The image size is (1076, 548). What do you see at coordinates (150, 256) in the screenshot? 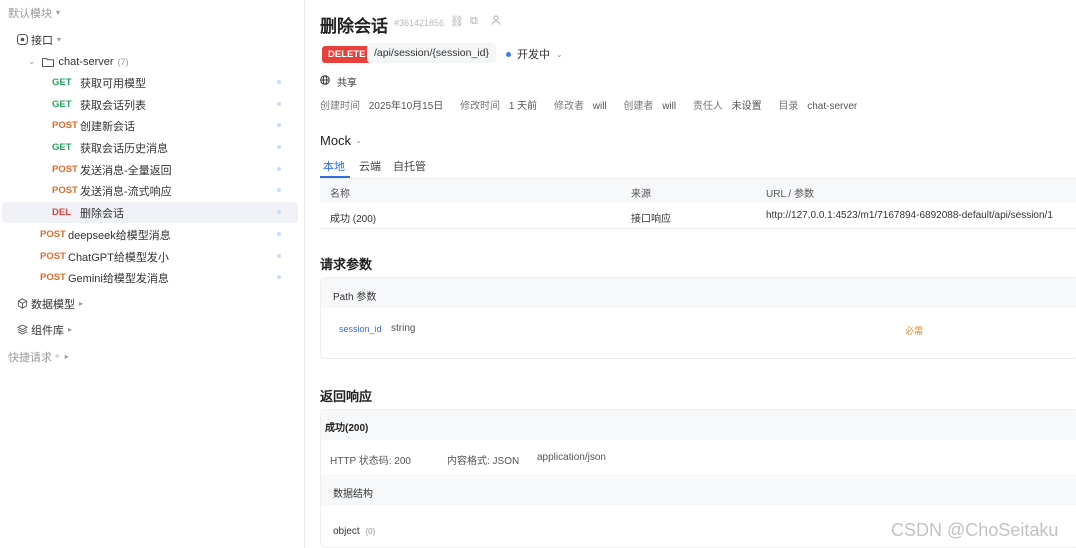
I see `sidebar-item-chatgpt: POST ChatGPT给模型发小` at bounding box center [150, 256].